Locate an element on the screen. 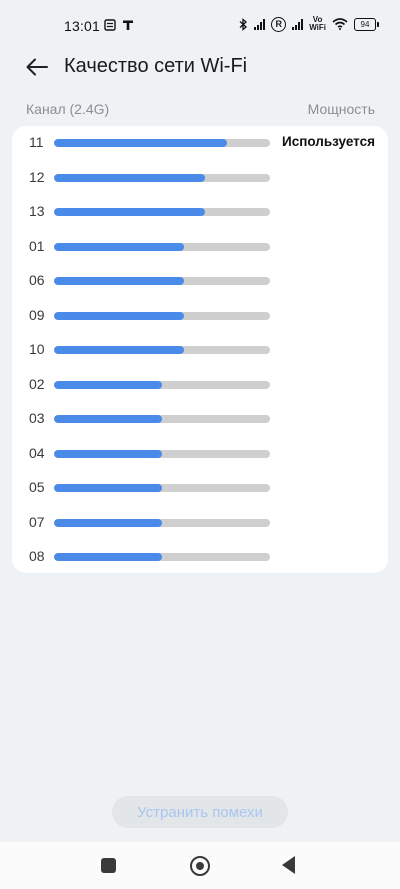 This screenshot has width=400, height=889. channel-row: 01 is located at coordinates (200, 247).